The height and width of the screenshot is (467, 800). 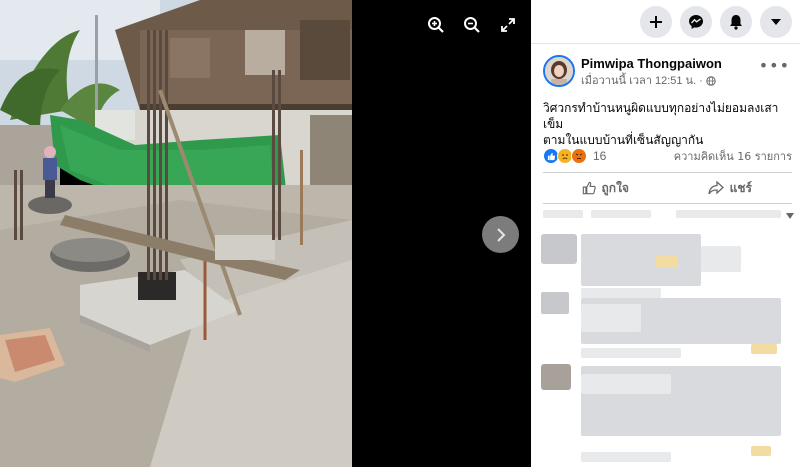 What do you see at coordinates (715, 188) in the screenshot?
I see `share-icon` at bounding box center [715, 188].